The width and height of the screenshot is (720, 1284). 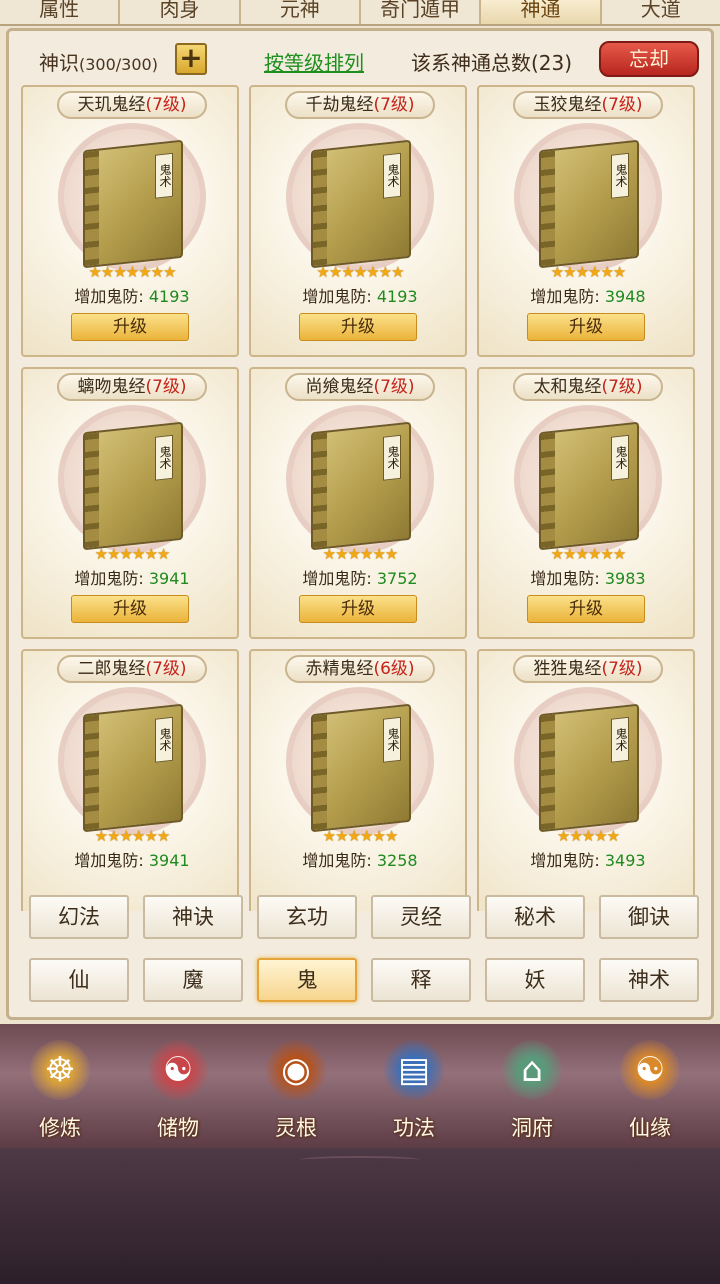 I want to click on top-tab-5: 大道, so click(x=661, y=12).